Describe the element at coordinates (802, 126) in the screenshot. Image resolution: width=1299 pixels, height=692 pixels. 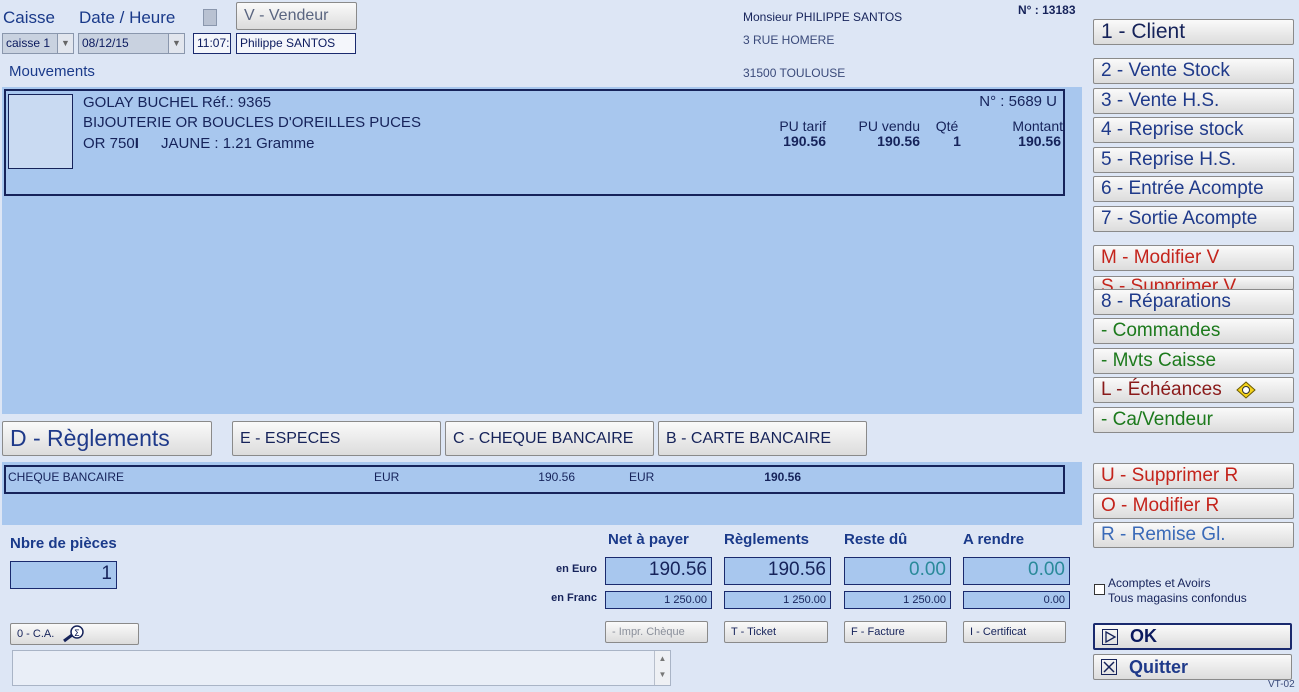
I see `pu-tarif-label: PU tarif` at that location.